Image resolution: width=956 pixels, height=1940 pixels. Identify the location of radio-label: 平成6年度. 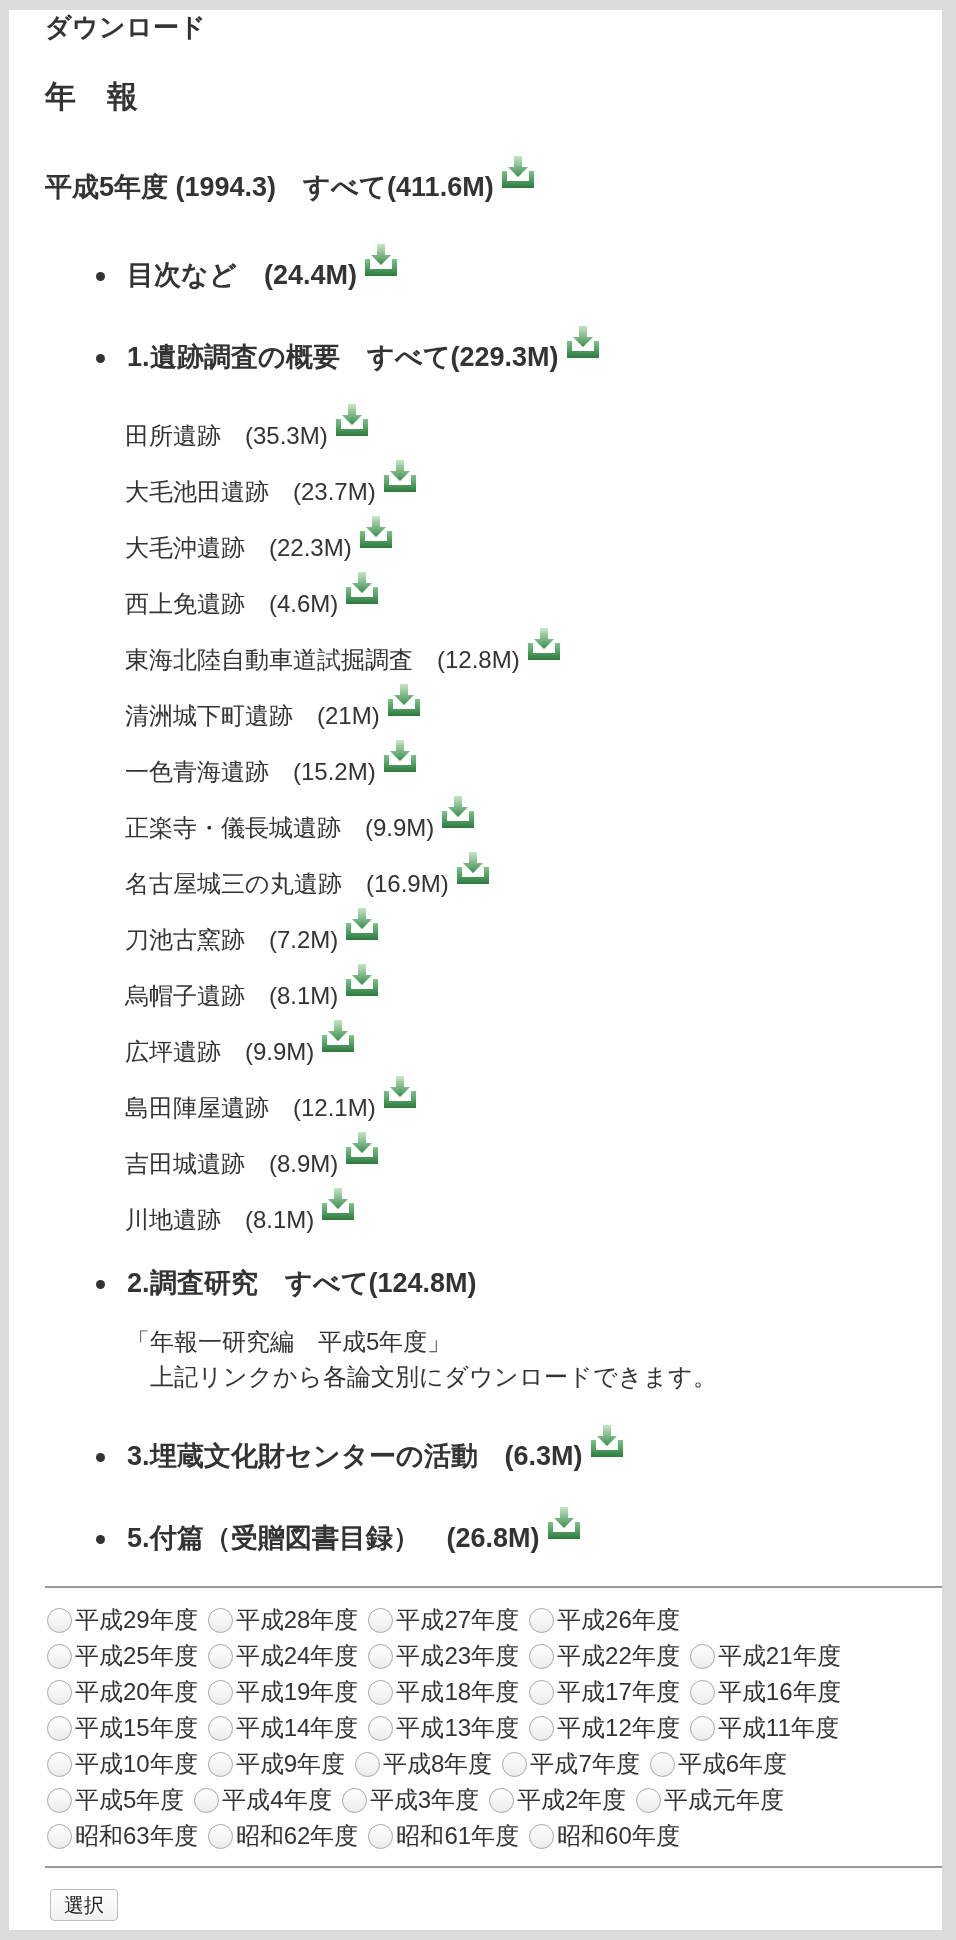
(732, 1764).